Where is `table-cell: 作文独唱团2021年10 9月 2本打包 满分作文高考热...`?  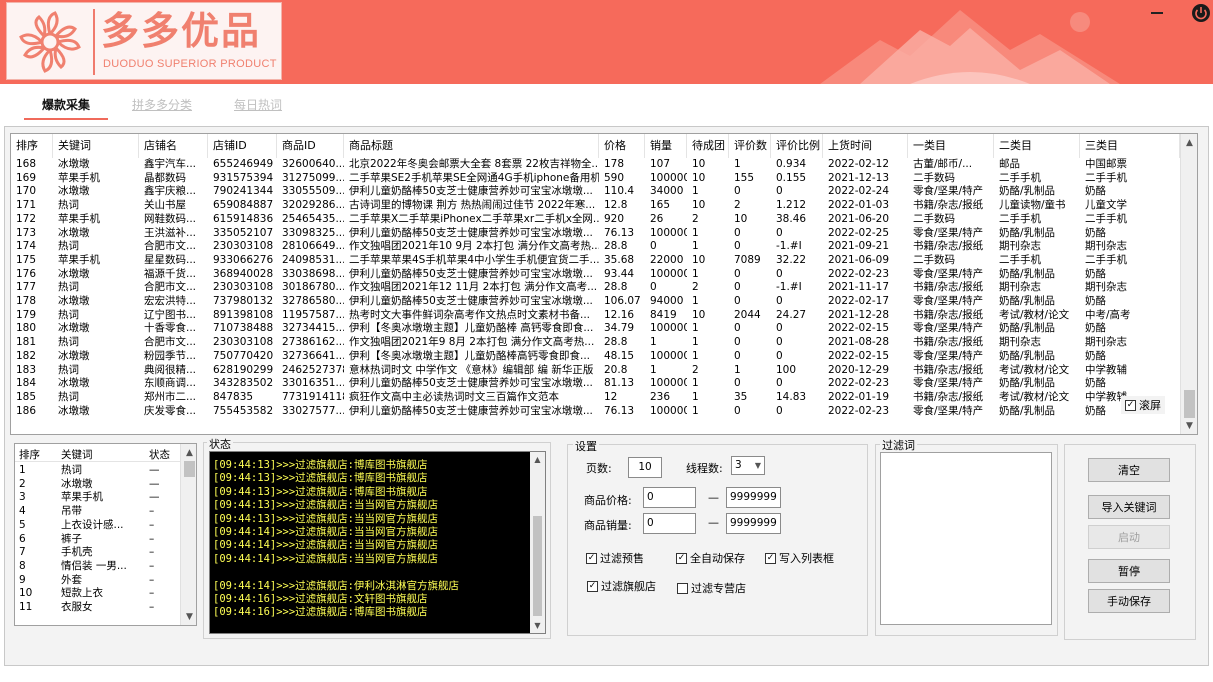
table-cell: 作文独唱团2021年10 9月 2本打包 满分作文高考热... is located at coordinates (474, 246).